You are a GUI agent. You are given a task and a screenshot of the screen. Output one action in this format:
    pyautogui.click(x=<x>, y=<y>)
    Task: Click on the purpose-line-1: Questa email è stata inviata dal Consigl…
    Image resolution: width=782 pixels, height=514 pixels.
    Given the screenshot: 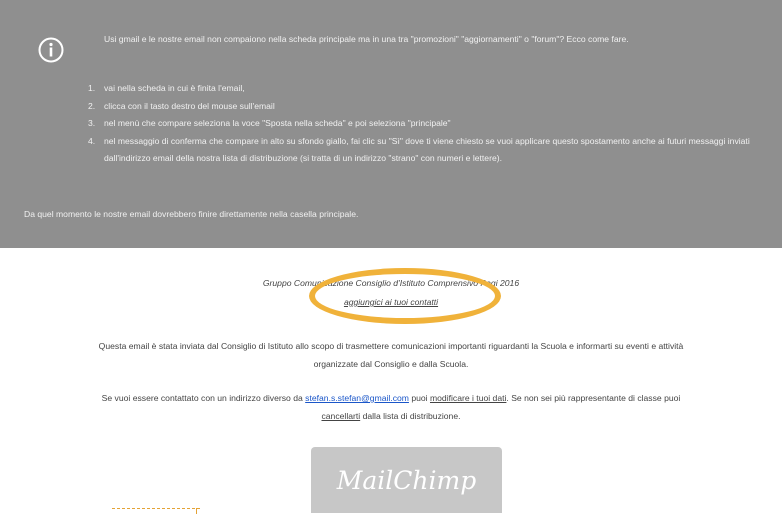 What is the action you would take?
    pyautogui.click(x=391, y=346)
    